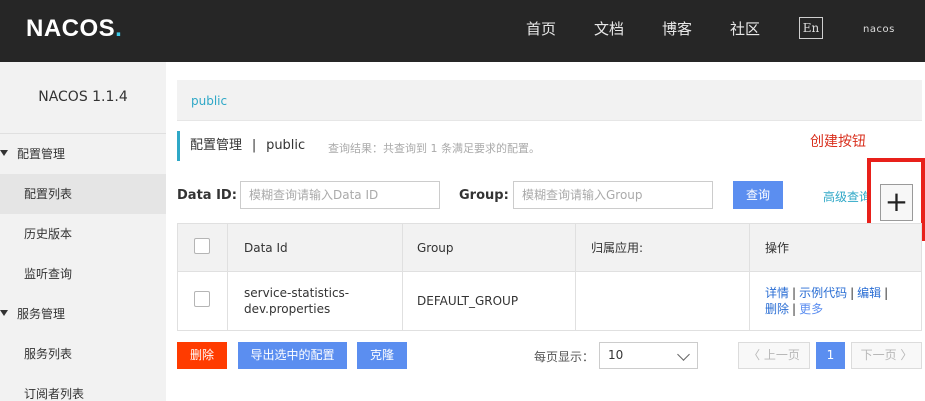 Image resolution: width=925 pixels, height=401 pixels. What do you see at coordinates (202, 299) in the screenshot?
I see `row-checkbox` at bounding box center [202, 299].